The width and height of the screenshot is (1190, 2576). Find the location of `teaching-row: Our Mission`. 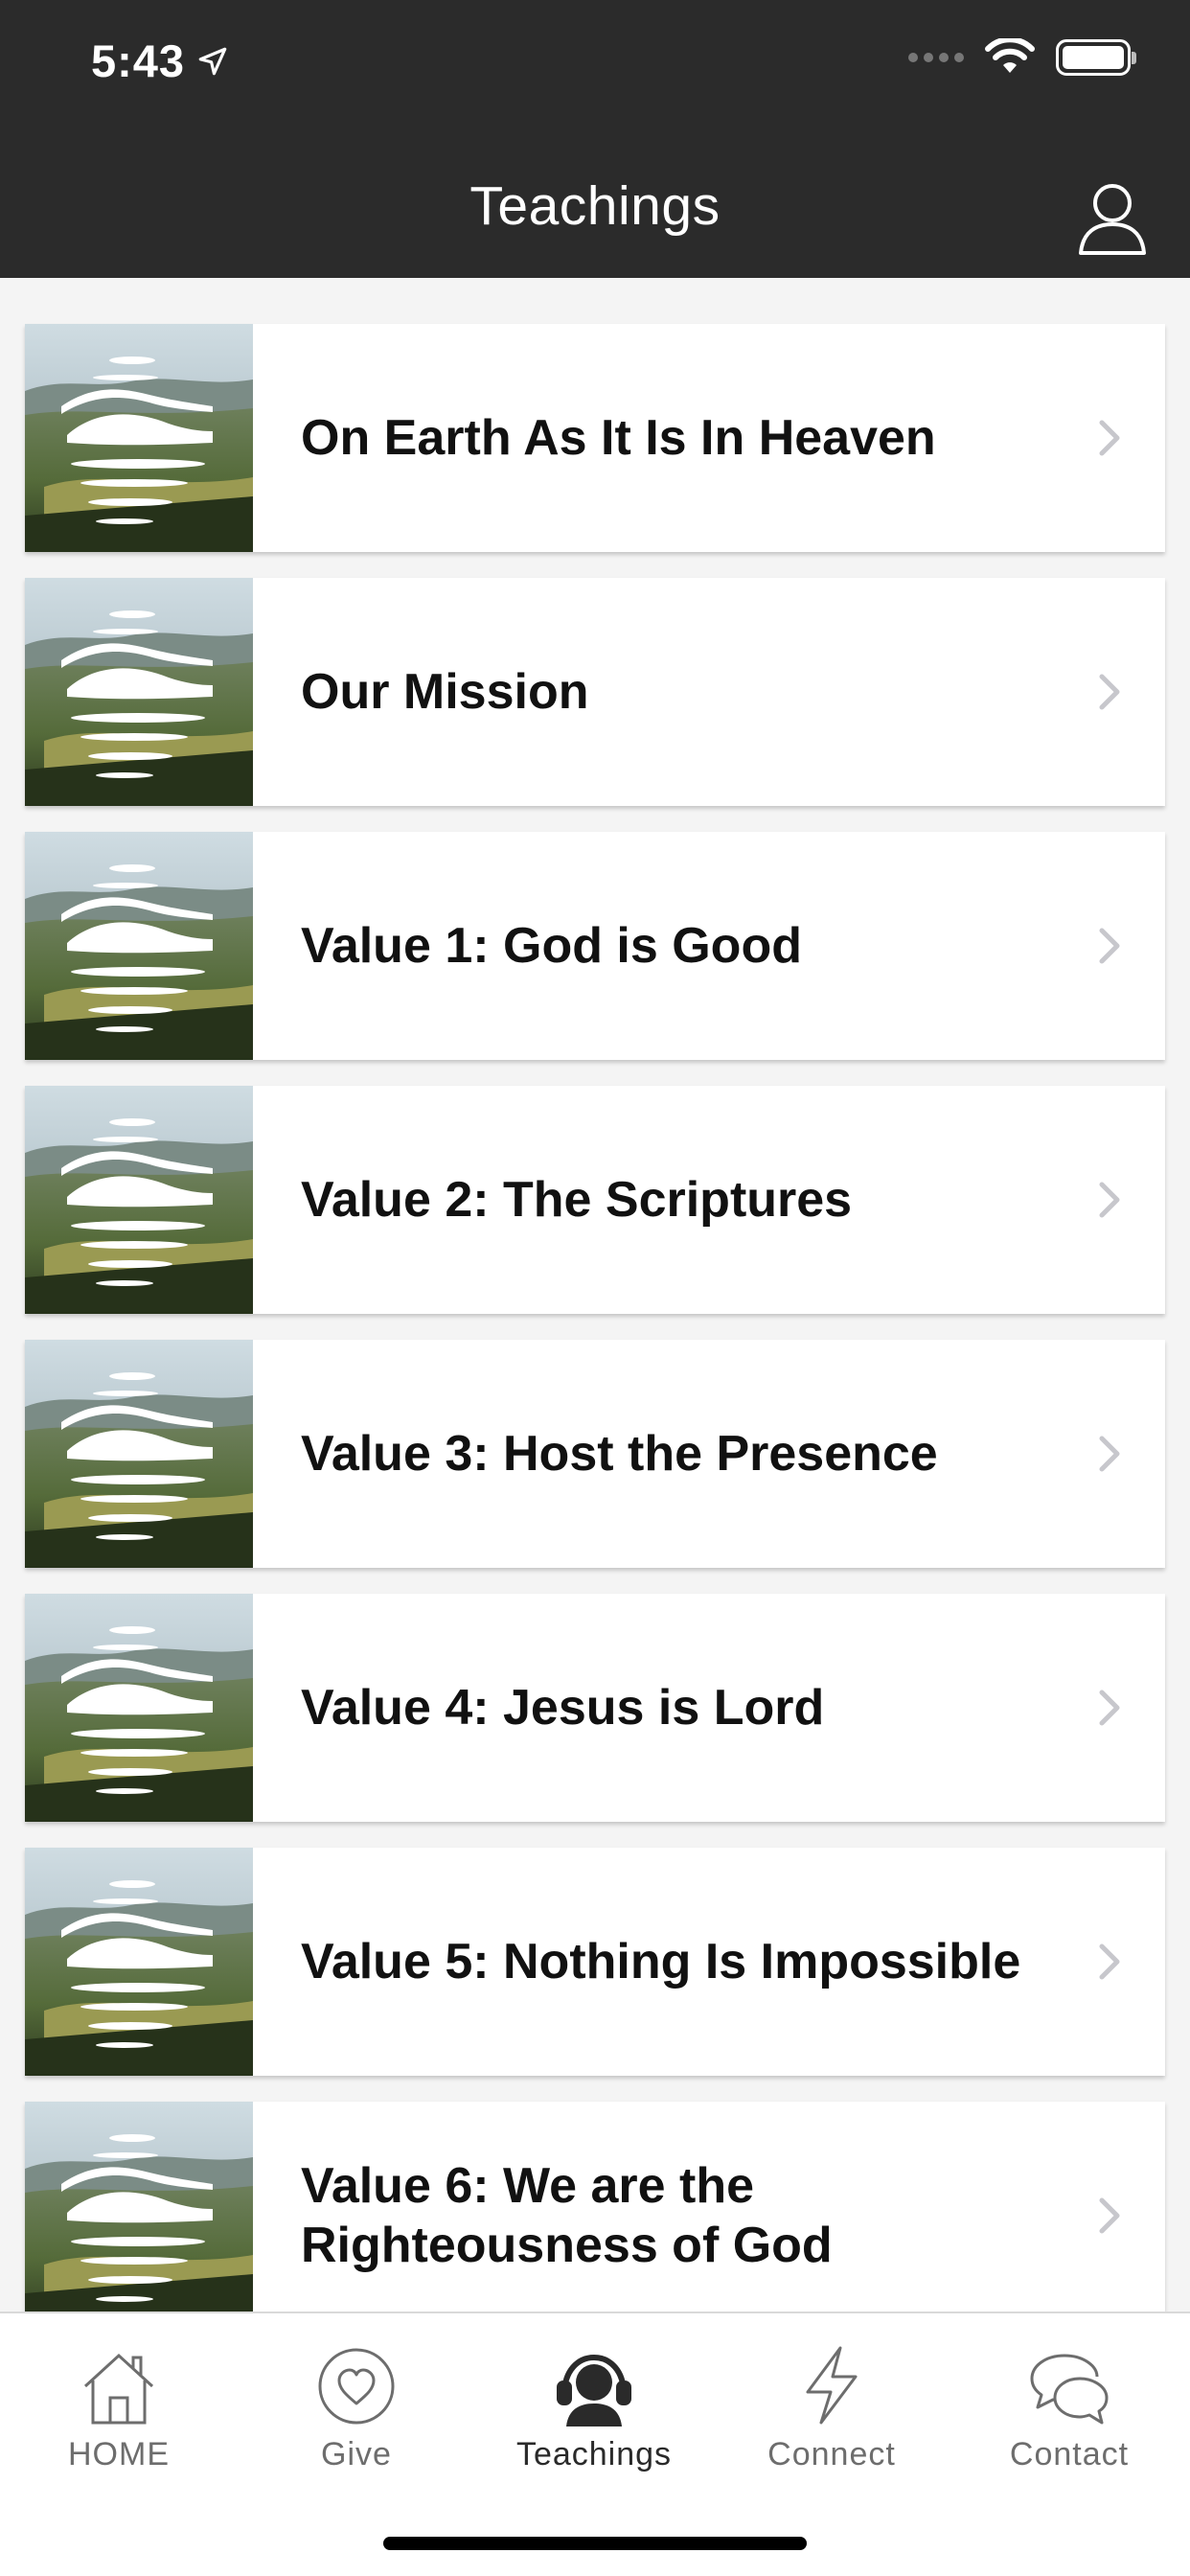

teaching-row: Our Mission is located at coordinates (595, 692).